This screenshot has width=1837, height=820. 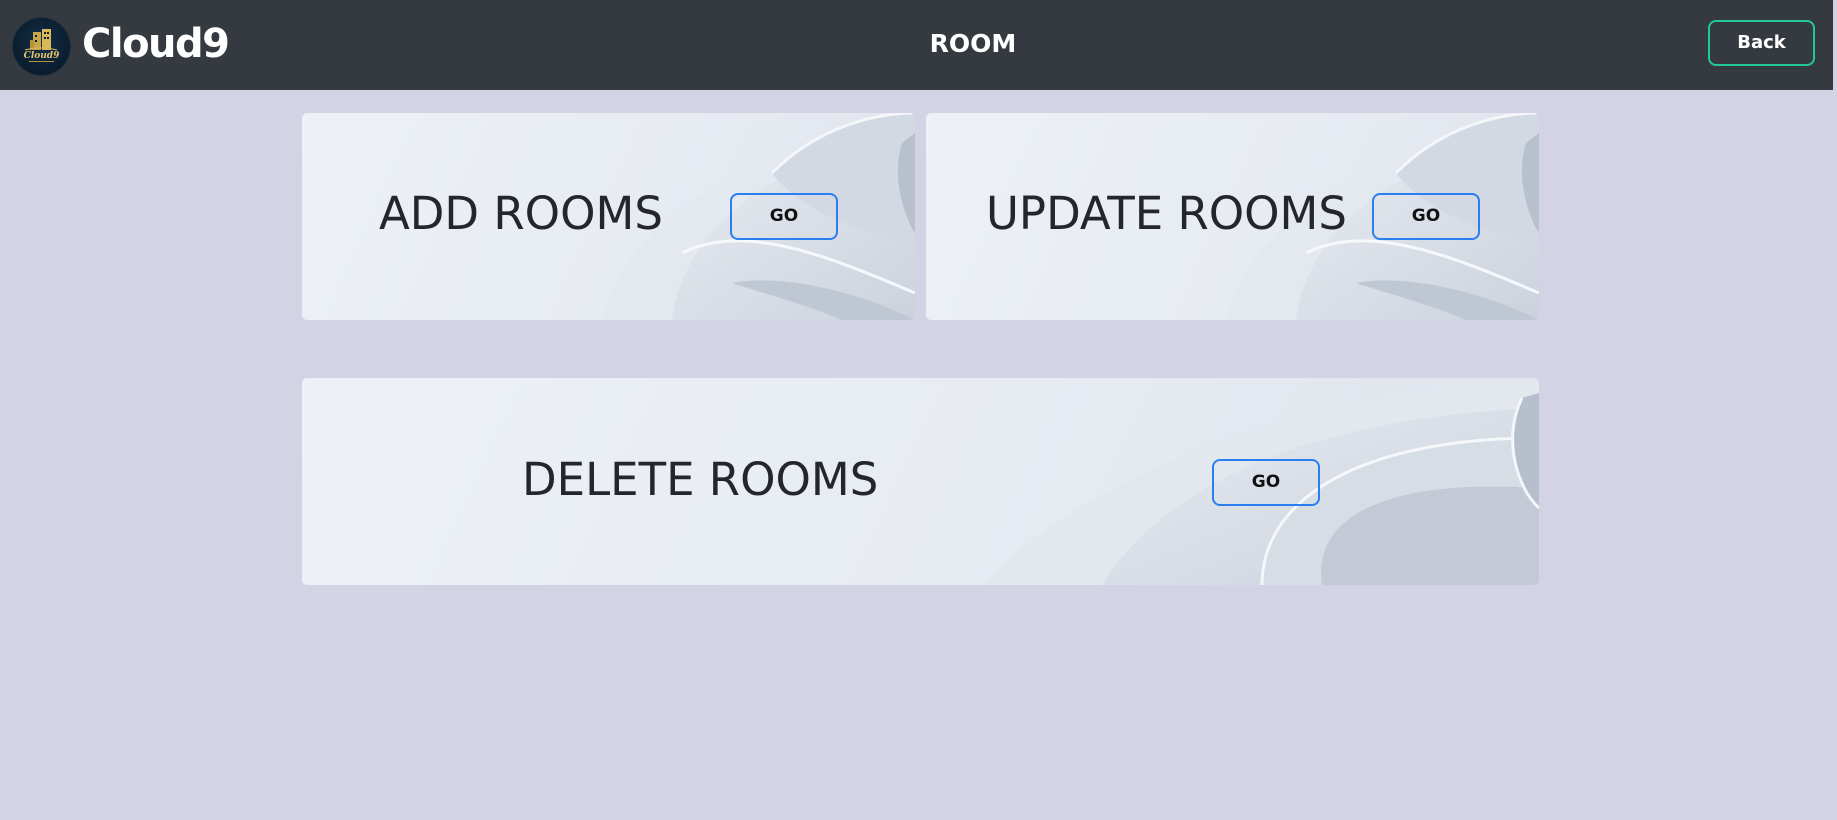 I want to click on brand-name: Cloud9, so click(x=156, y=44).